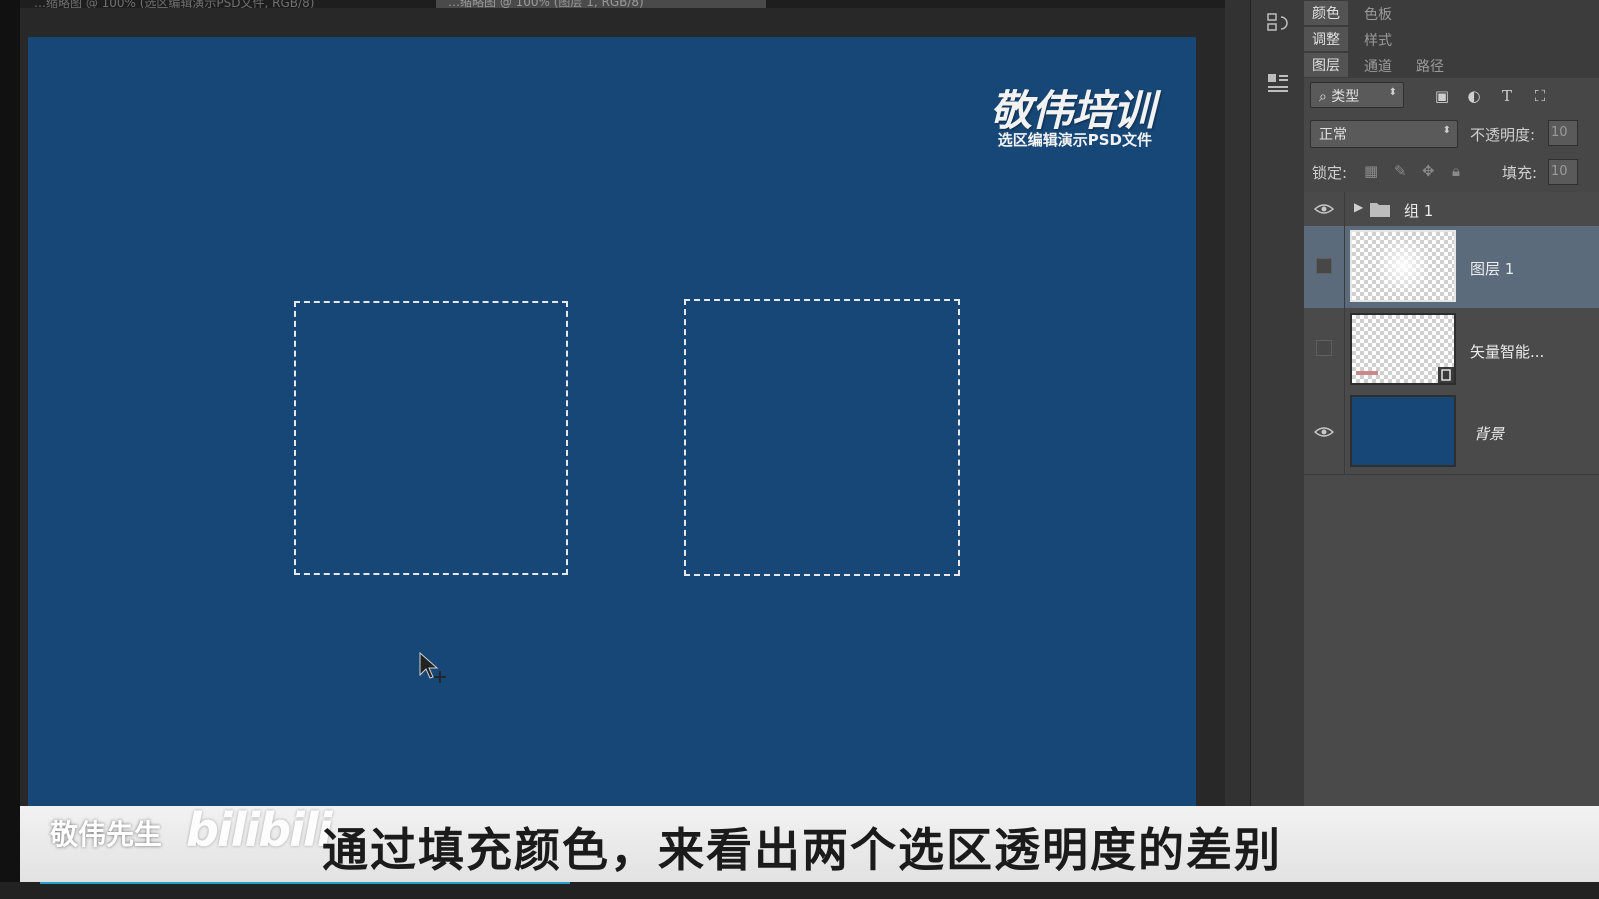 This screenshot has height=899, width=1599. Describe the element at coordinates (259, 830) in the screenshot. I see `platform-logo: bilibili` at that location.